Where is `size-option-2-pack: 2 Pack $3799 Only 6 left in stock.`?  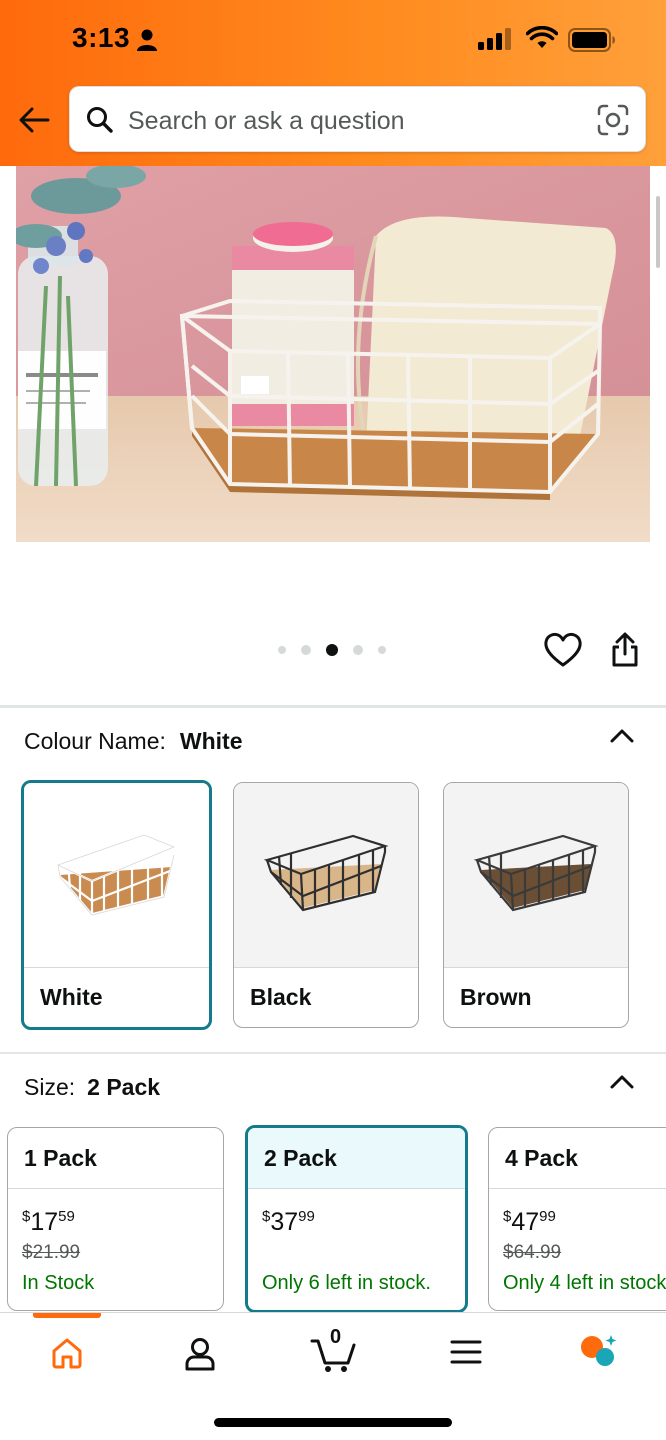 size-option-2-pack: 2 Pack $3799 Only 6 left in stock. is located at coordinates (356, 1219).